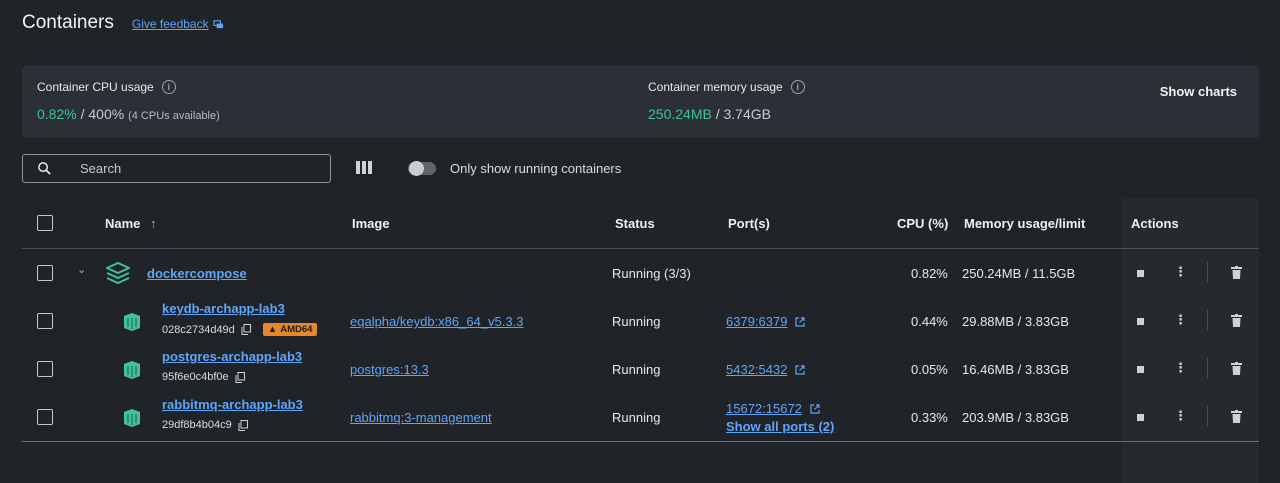 Image resolution: width=1280 pixels, height=483 pixels. What do you see at coordinates (118, 273) in the screenshot?
I see `stack-icon` at bounding box center [118, 273].